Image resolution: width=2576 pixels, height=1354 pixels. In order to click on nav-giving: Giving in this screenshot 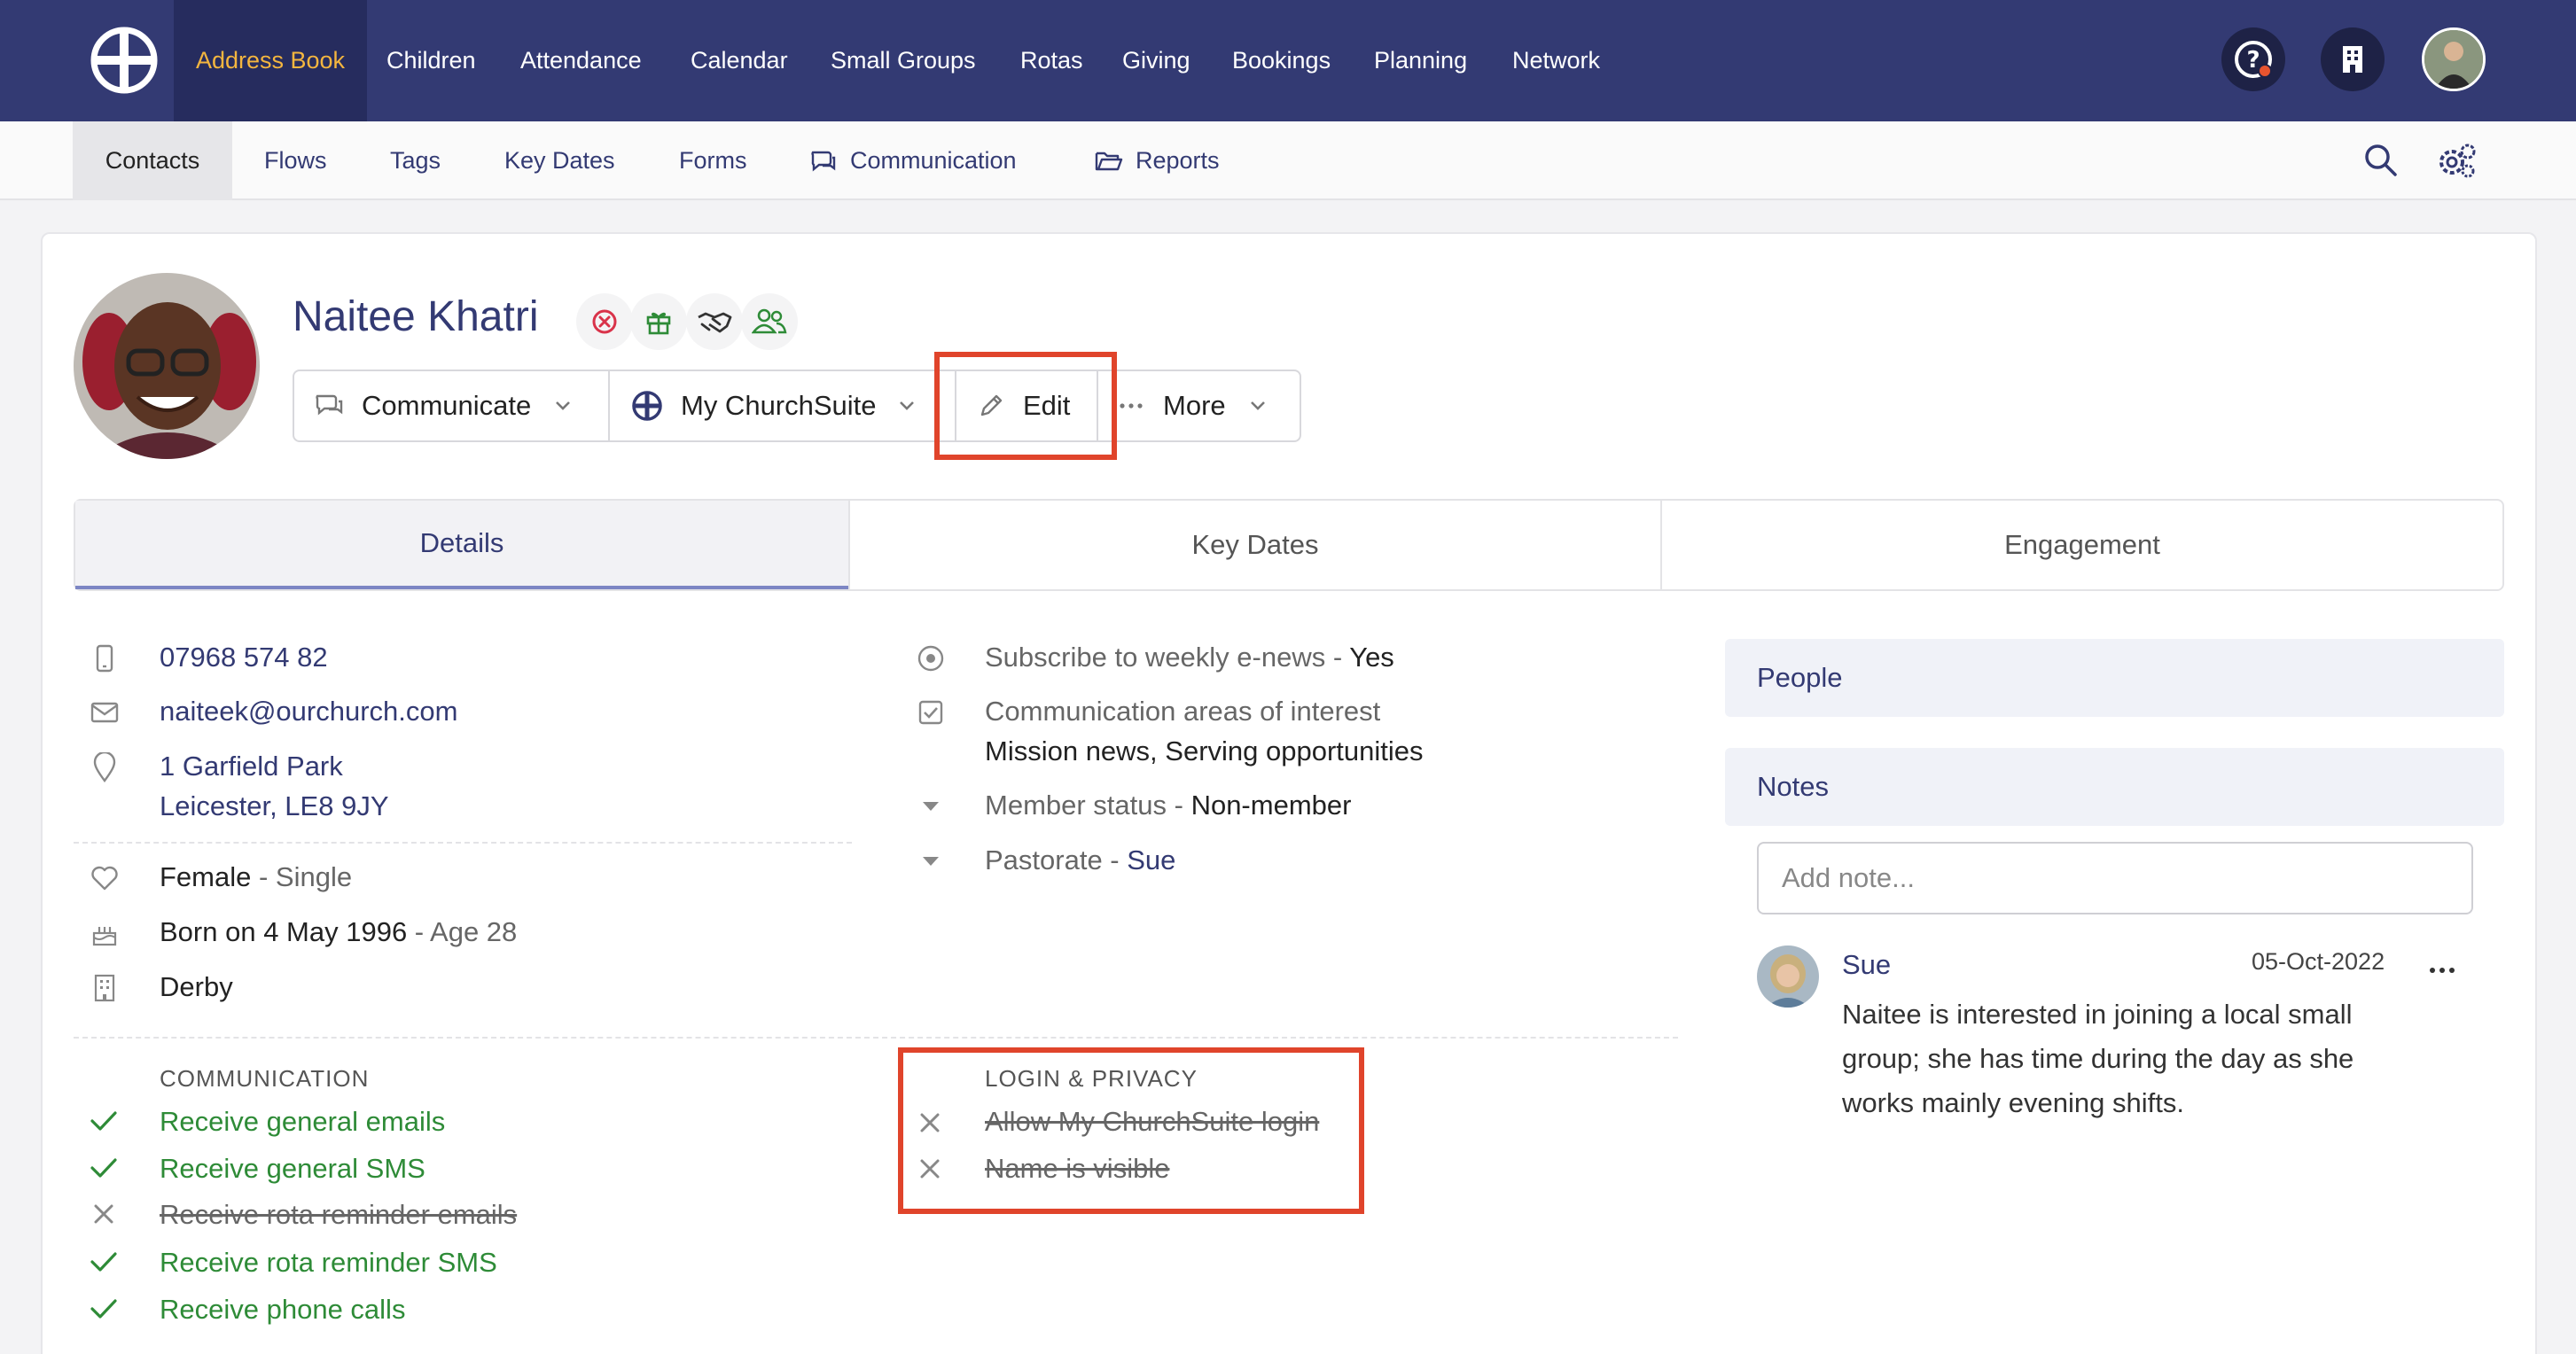, I will do `click(1156, 61)`.